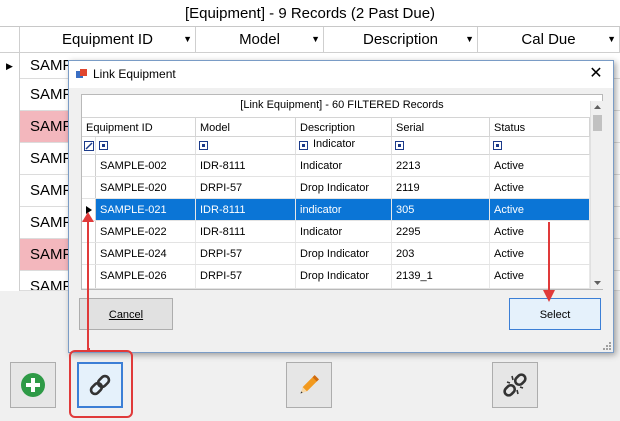 The height and width of the screenshot is (421, 620). What do you see at coordinates (441, 209) in the screenshot?
I see `serial-cell: 305` at bounding box center [441, 209].